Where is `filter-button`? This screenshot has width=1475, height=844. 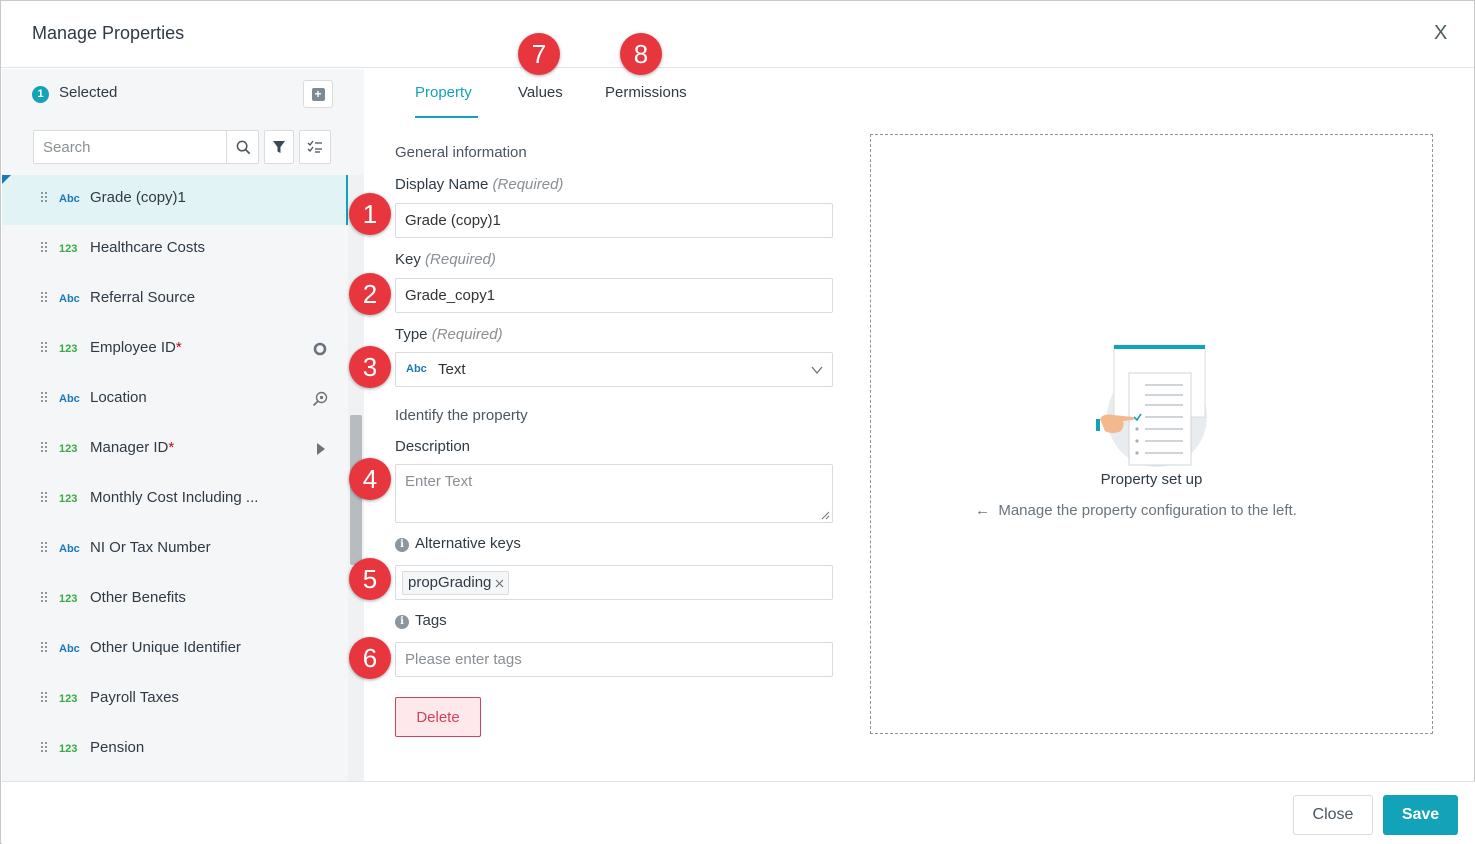
filter-button is located at coordinates (279, 147).